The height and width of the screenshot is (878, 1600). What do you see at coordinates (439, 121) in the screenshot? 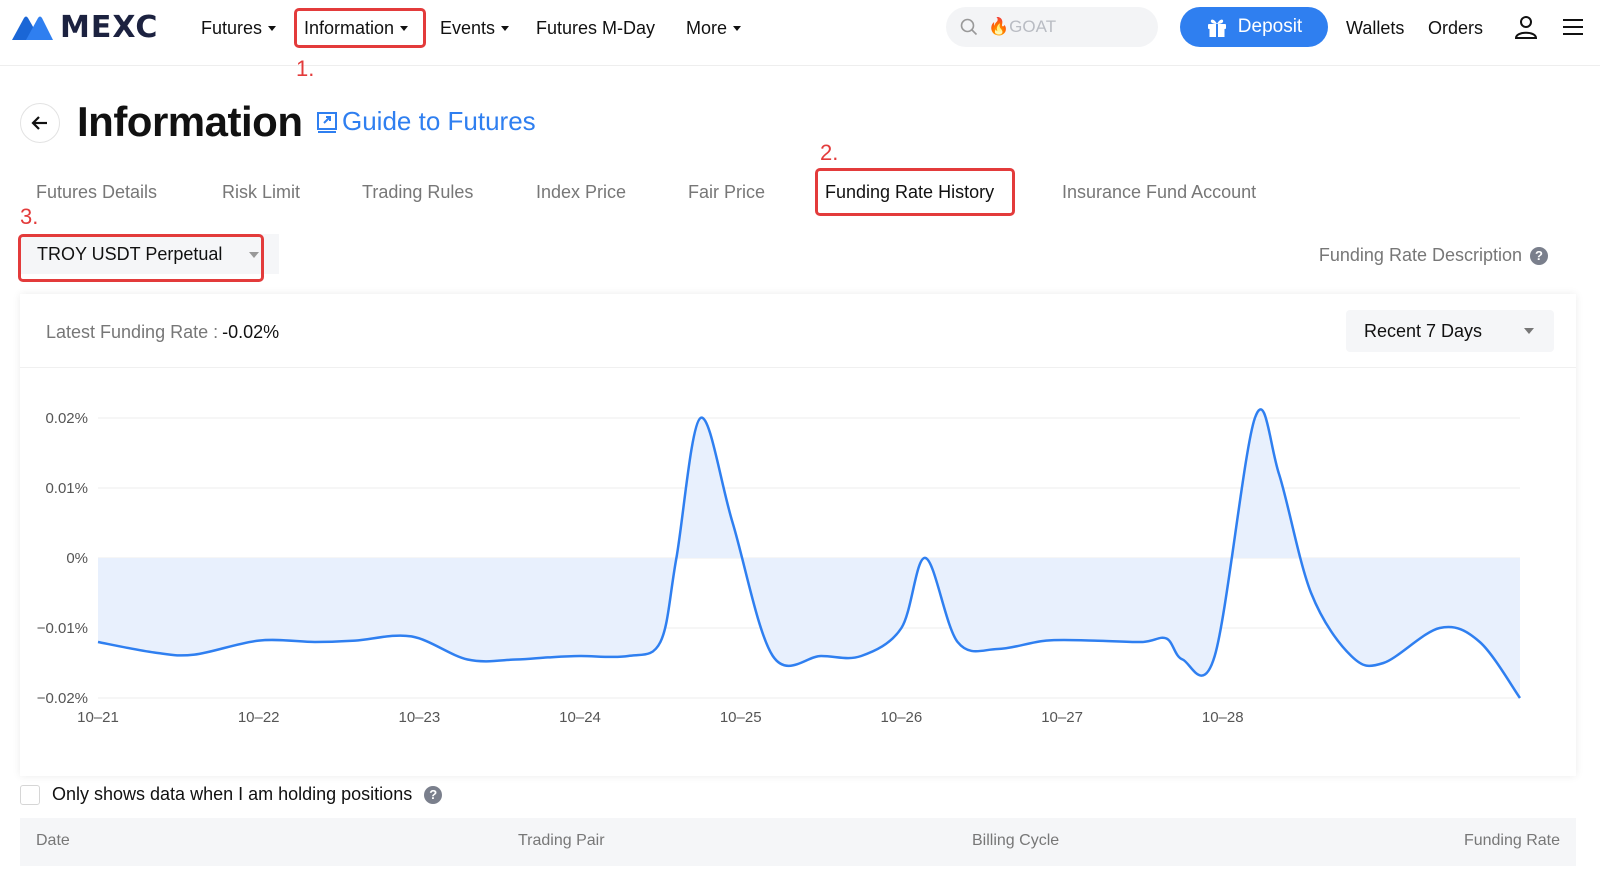
I see `guide-link-label: Guide to Futures` at bounding box center [439, 121].